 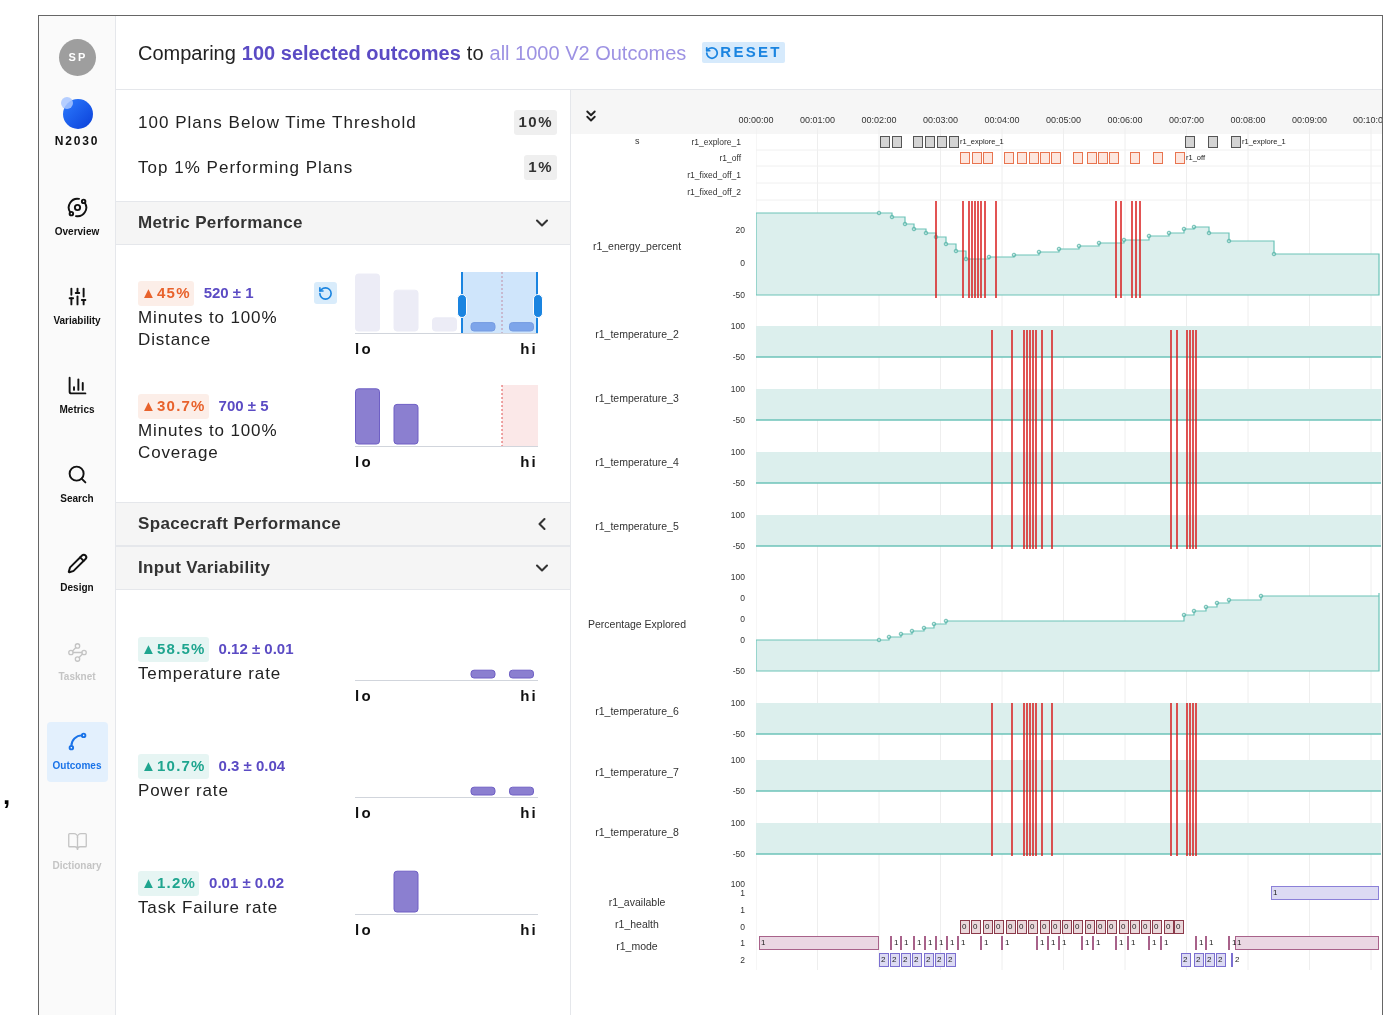 I want to click on stray-mark: ,, so click(x=7, y=795).